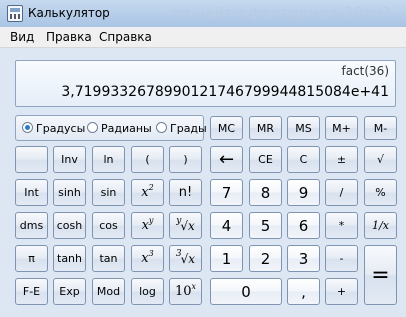 This screenshot has width=406, height=317. What do you see at coordinates (185, 258) in the screenshot?
I see `cube-root-button: 3 √x` at bounding box center [185, 258].